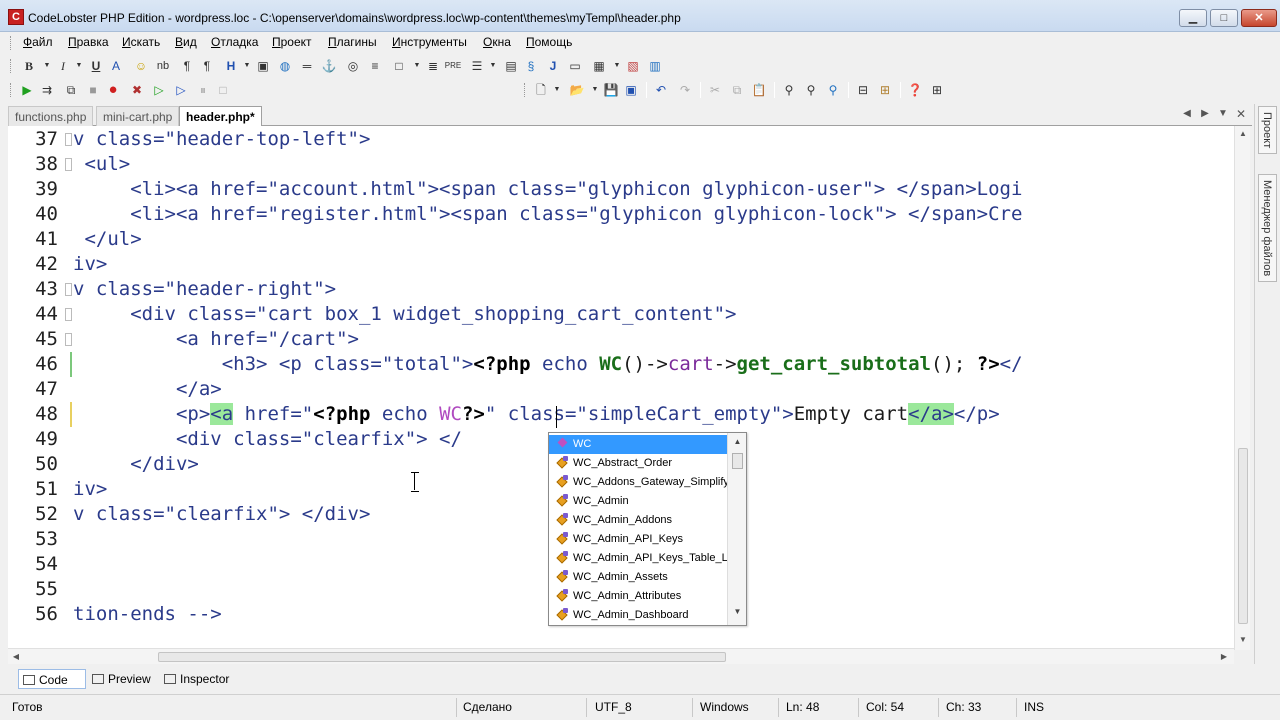  What do you see at coordinates (638, 596) in the screenshot?
I see `autocomplete-item: WC_Admin_Attributes` at bounding box center [638, 596].